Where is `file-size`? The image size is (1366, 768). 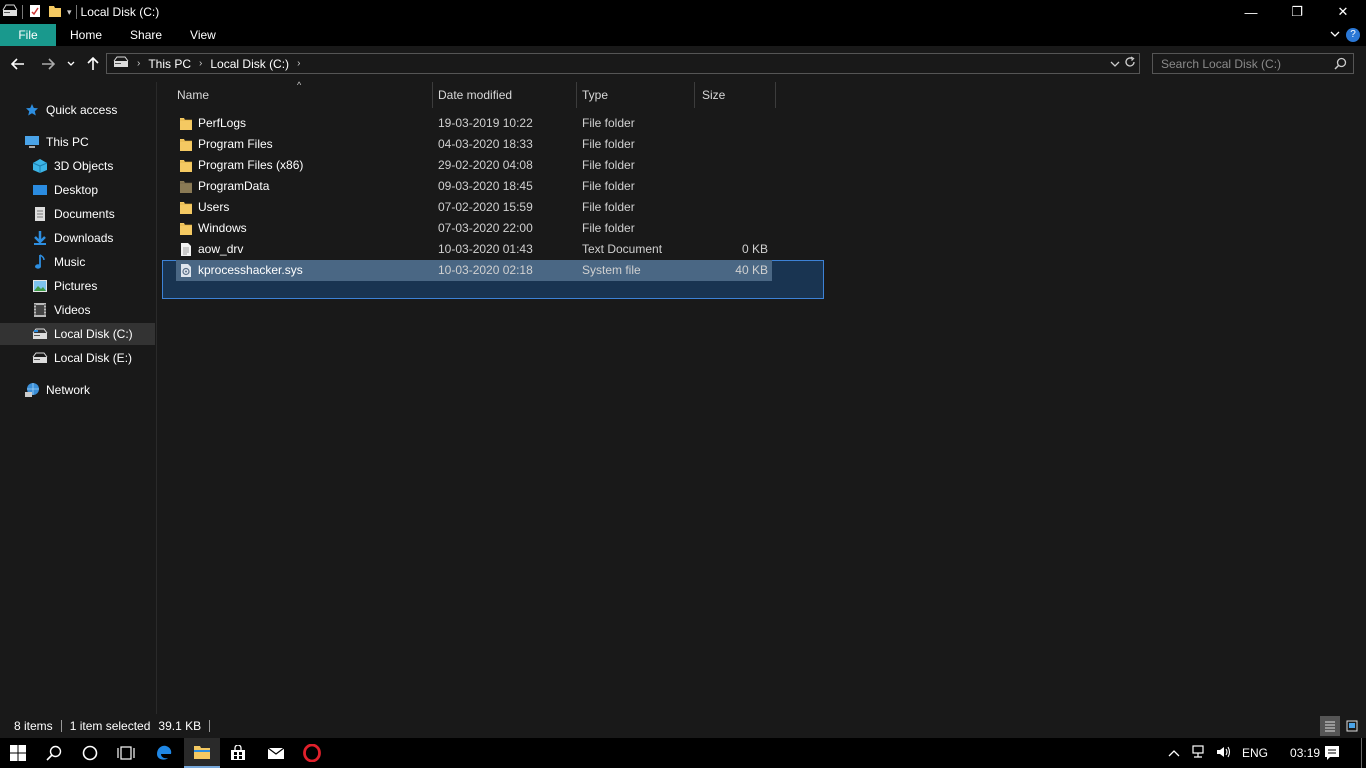 file-size is located at coordinates (732, 186).